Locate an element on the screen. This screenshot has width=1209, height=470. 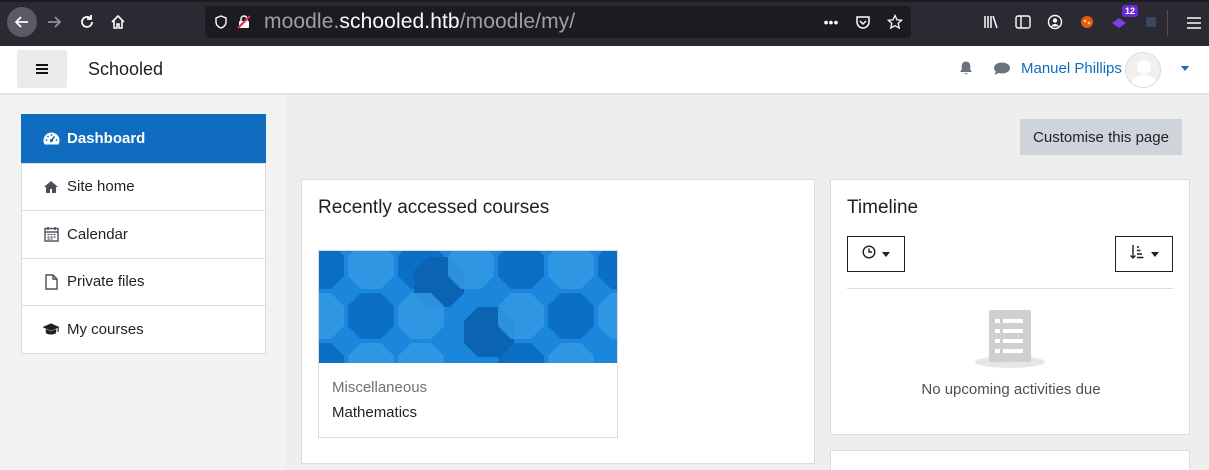
hamburger-icon is located at coordinates (42, 69).